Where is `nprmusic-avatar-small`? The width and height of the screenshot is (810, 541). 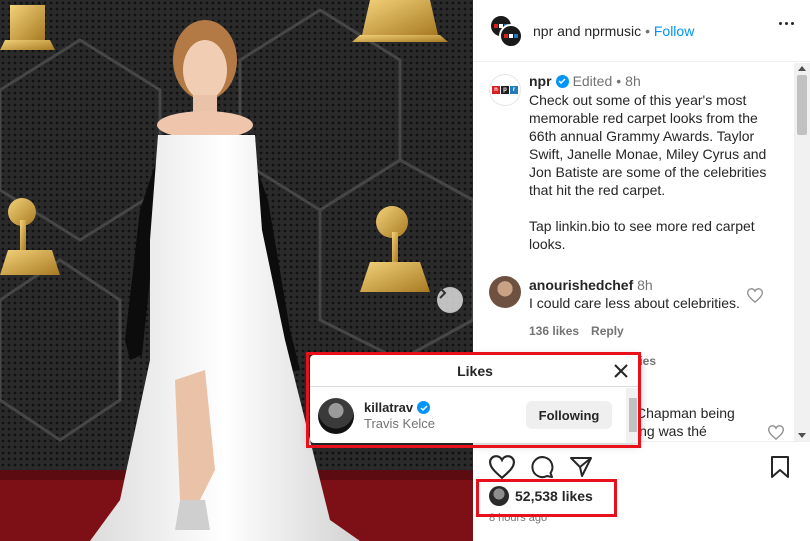 nprmusic-avatar-small is located at coordinates (511, 35).